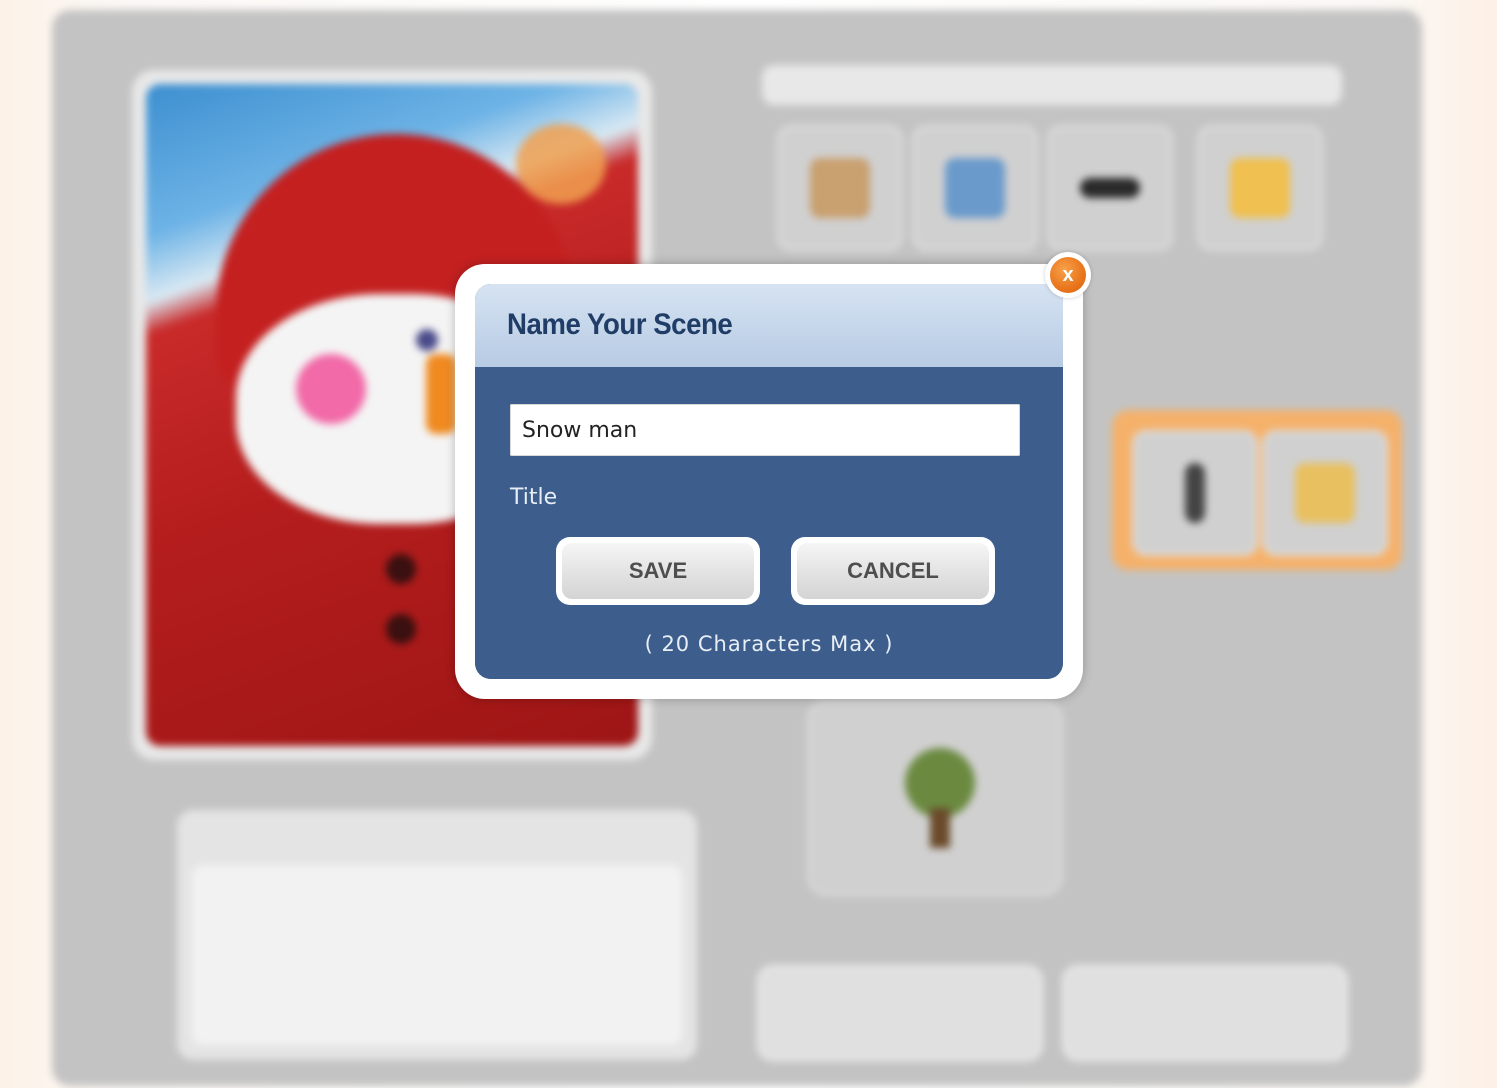 The height and width of the screenshot is (1088, 1497). What do you see at coordinates (561, 164) in the screenshot?
I see `badge-icon` at bounding box center [561, 164].